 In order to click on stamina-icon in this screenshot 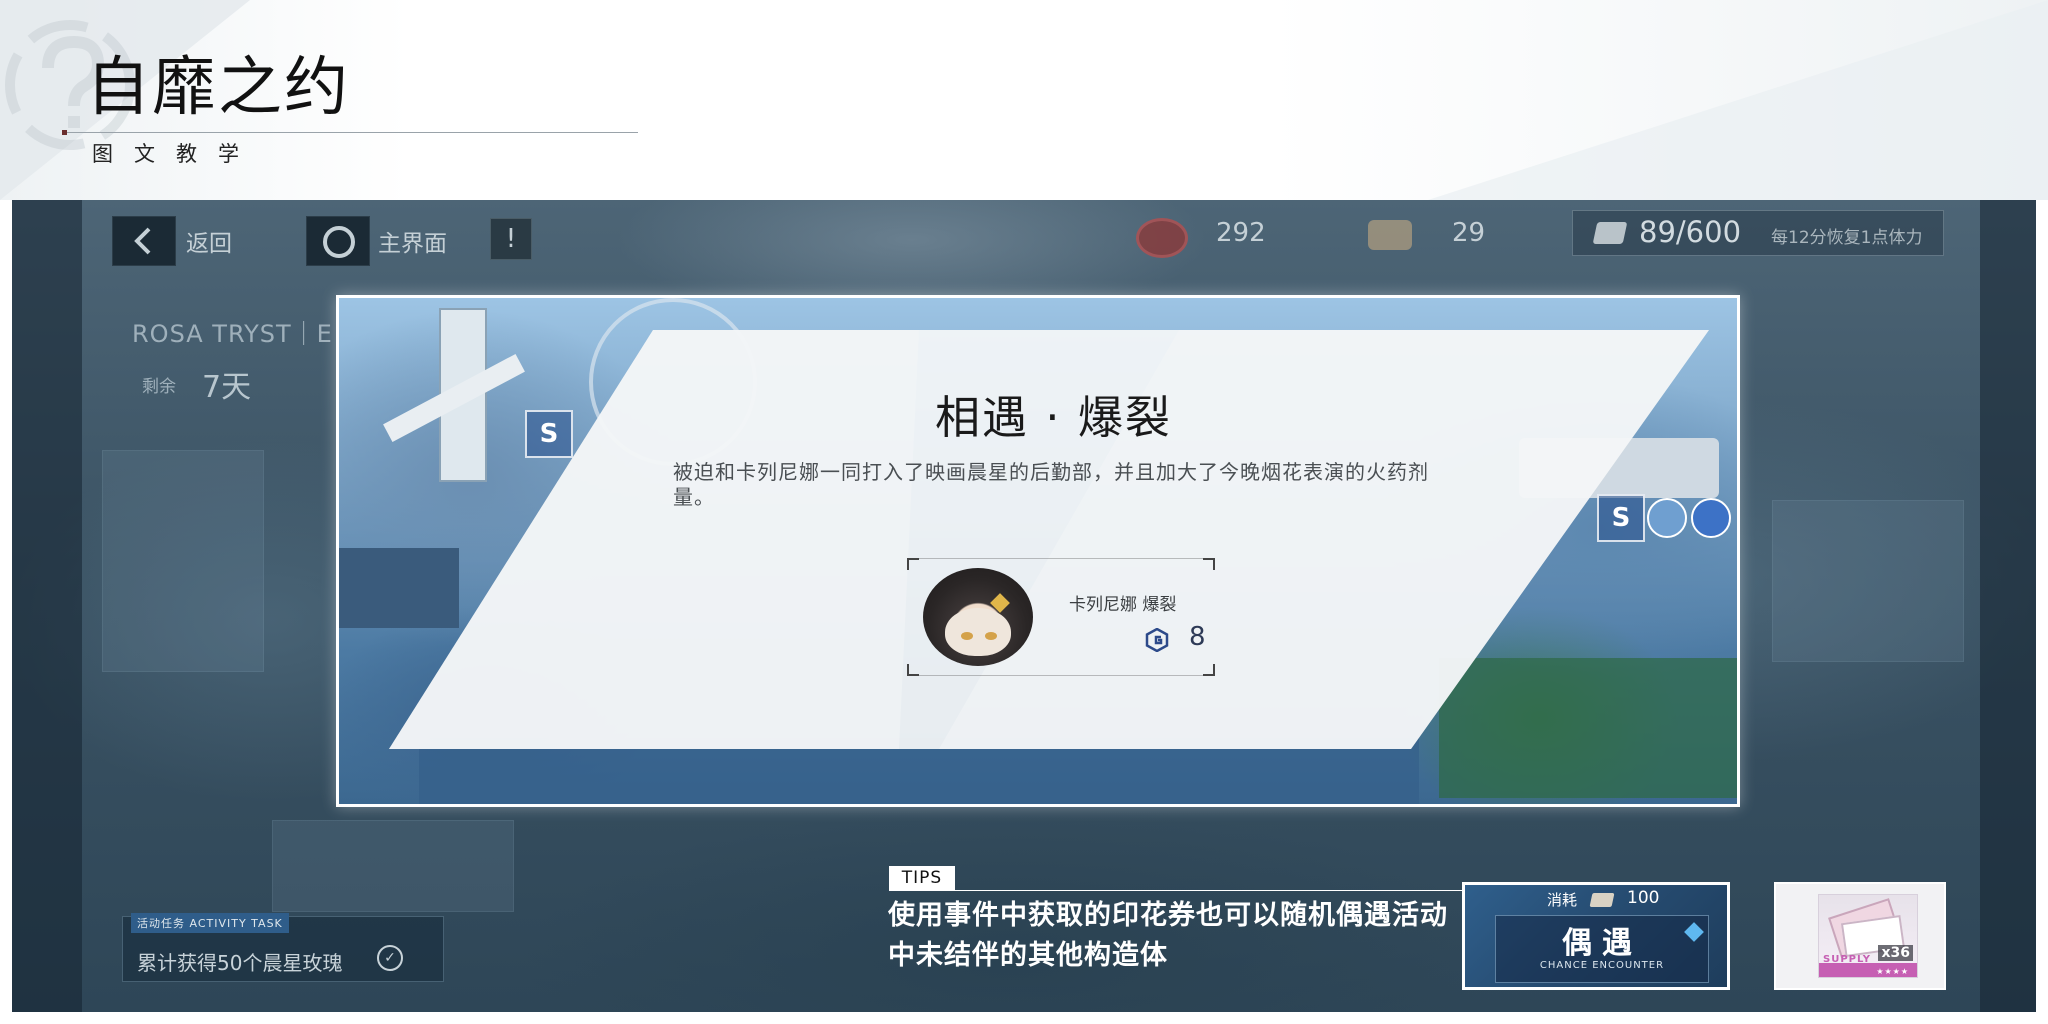, I will do `click(1610, 233)`.